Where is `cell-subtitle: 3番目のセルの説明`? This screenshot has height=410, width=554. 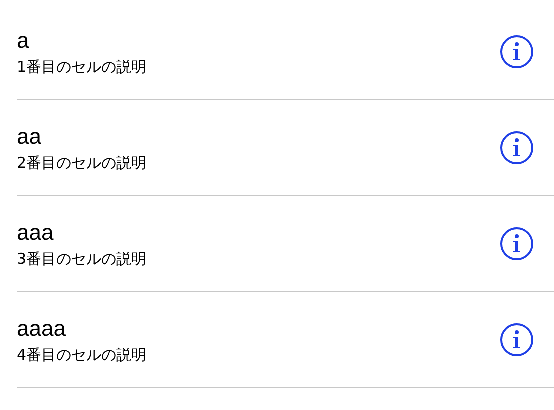
cell-subtitle: 3番目のセルの説明 is located at coordinates (82, 258).